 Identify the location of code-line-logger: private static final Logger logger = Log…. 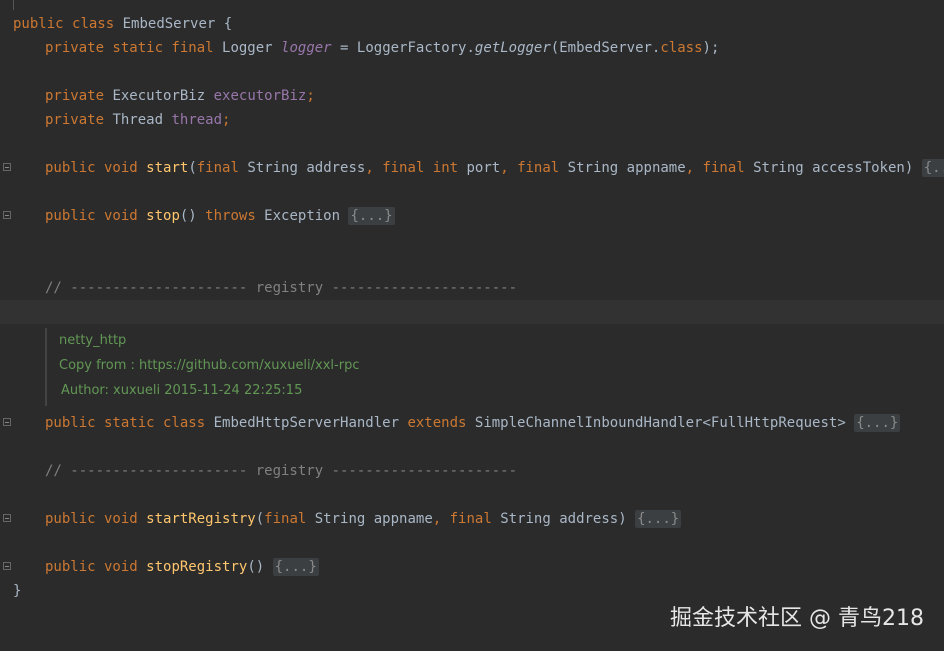
(472, 48).